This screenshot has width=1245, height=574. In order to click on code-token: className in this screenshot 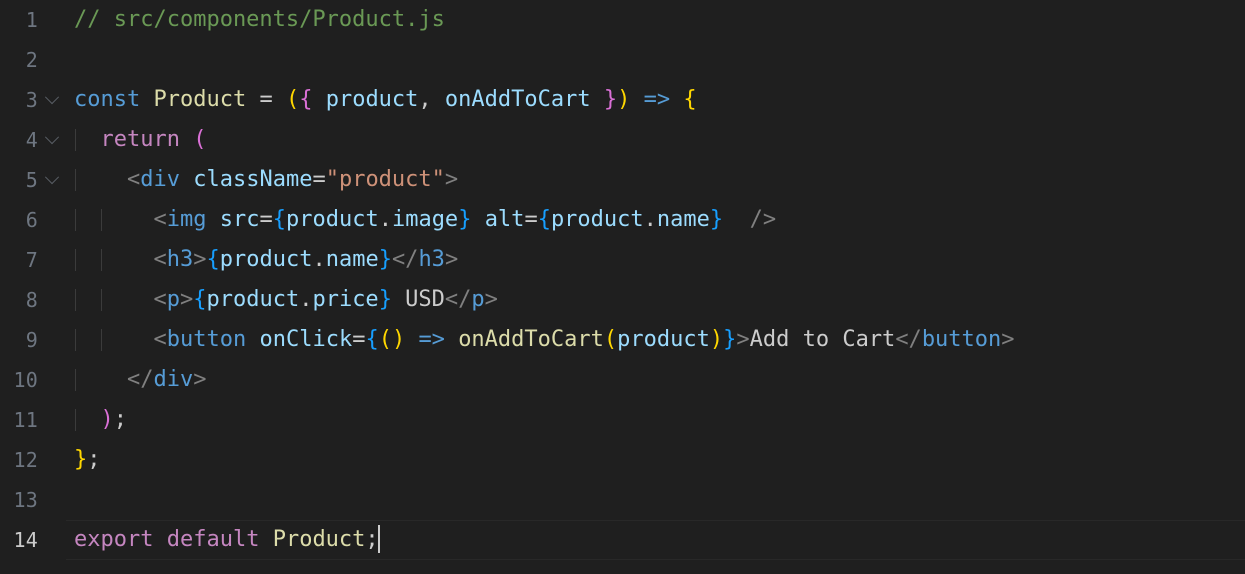, I will do `click(253, 179)`.